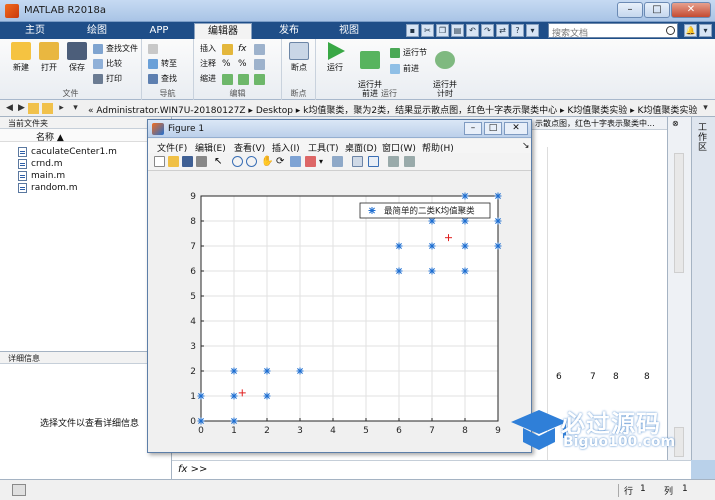  Describe the element at coordinates (97, 31) in the screenshot. I see `tab-plots: 绘图` at that location.